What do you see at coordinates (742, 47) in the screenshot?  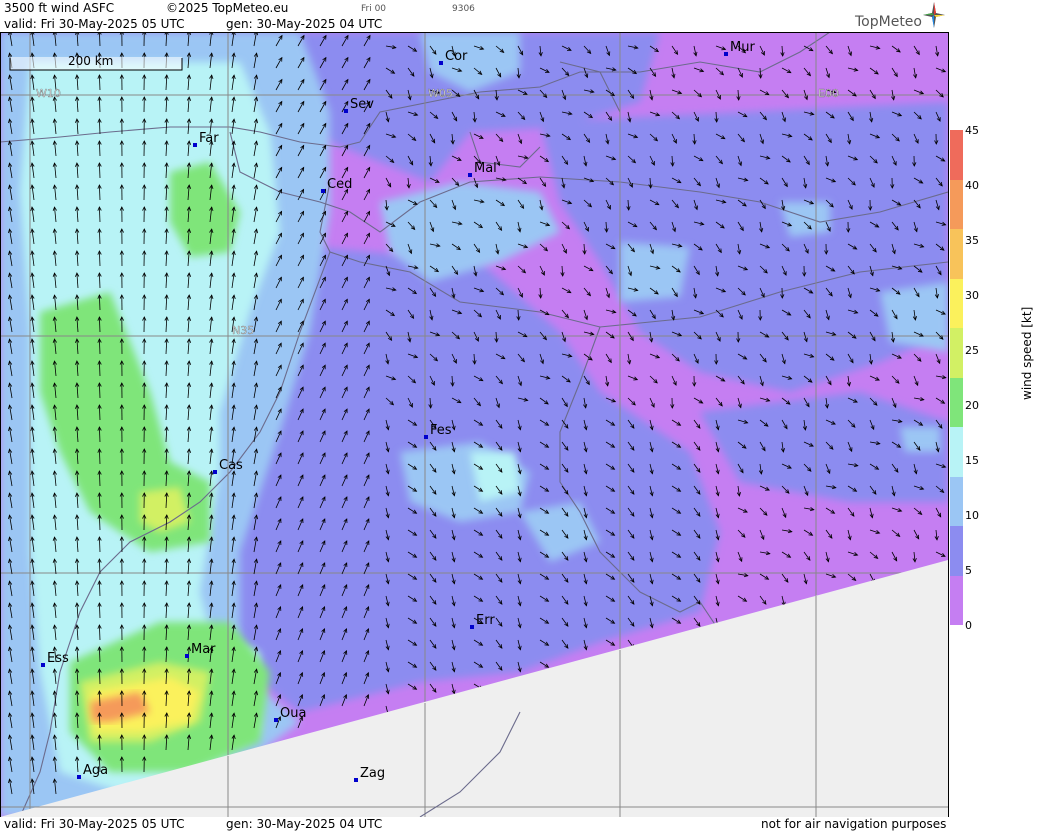 I see `city-label: Mur` at bounding box center [742, 47].